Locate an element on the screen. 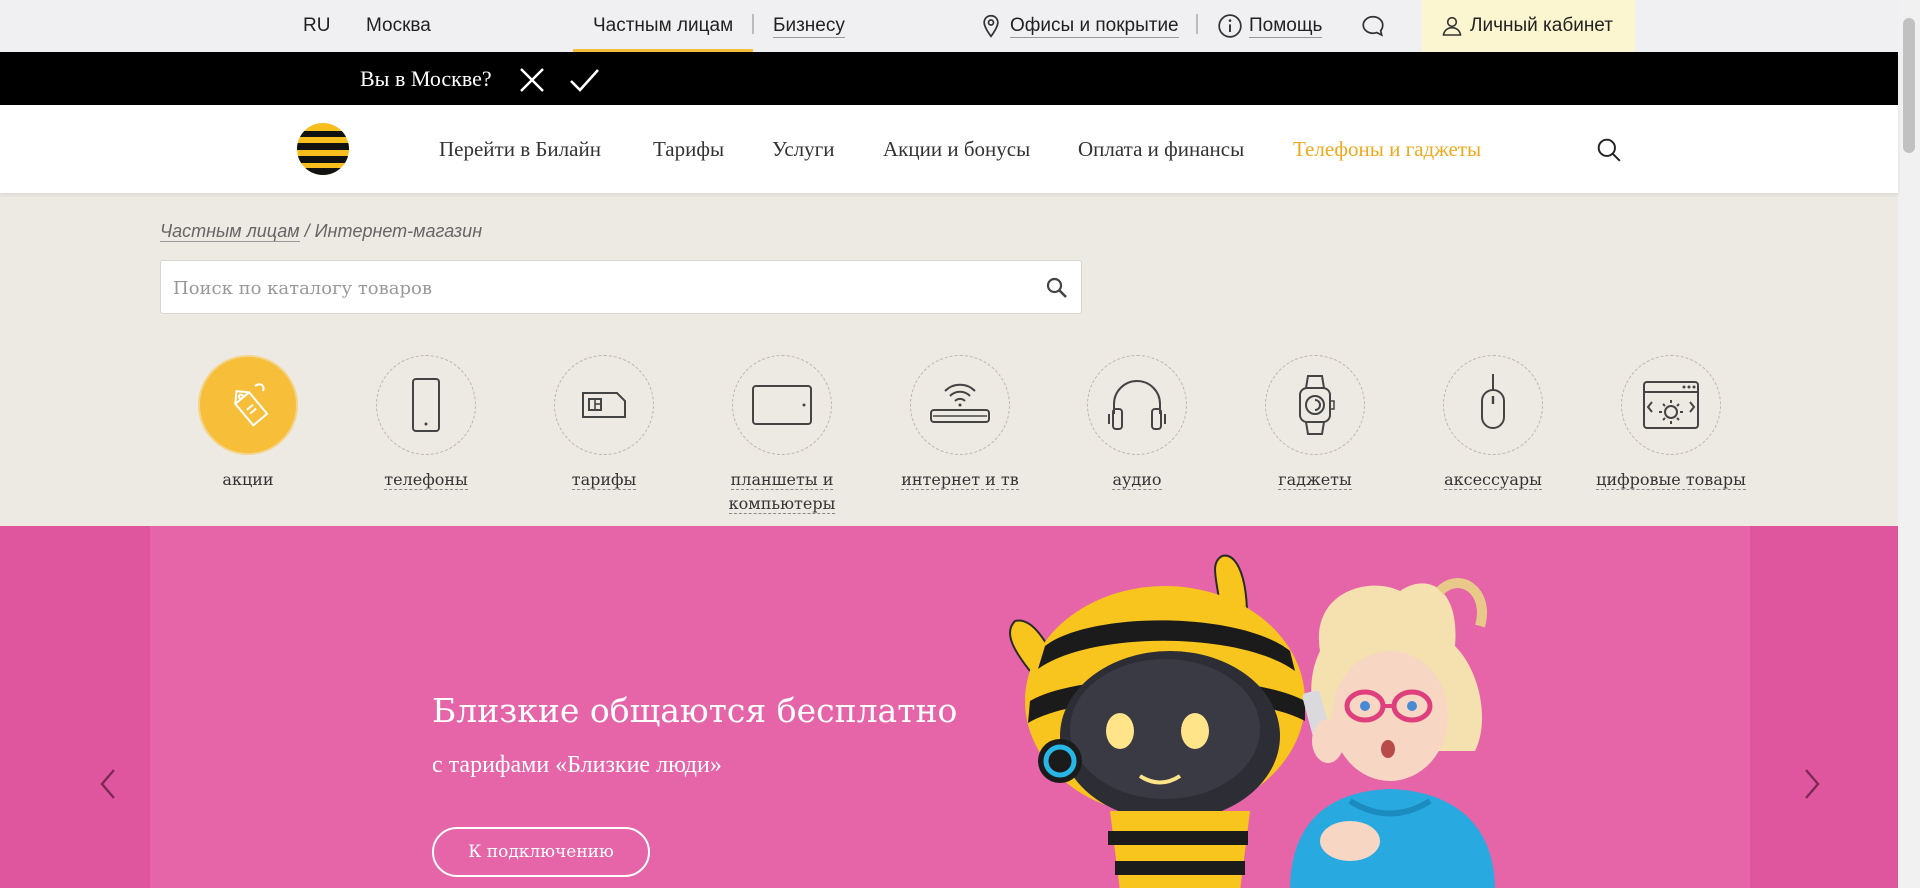  personal-account-button: Личный кабинет is located at coordinates (1528, 26).